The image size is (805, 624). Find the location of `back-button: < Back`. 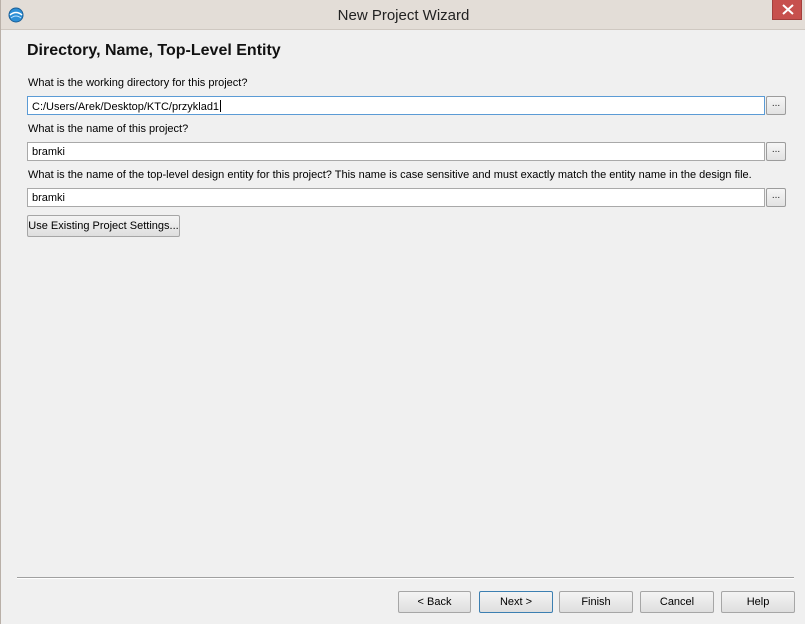

back-button: < Back is located at coordinates (434, 602).